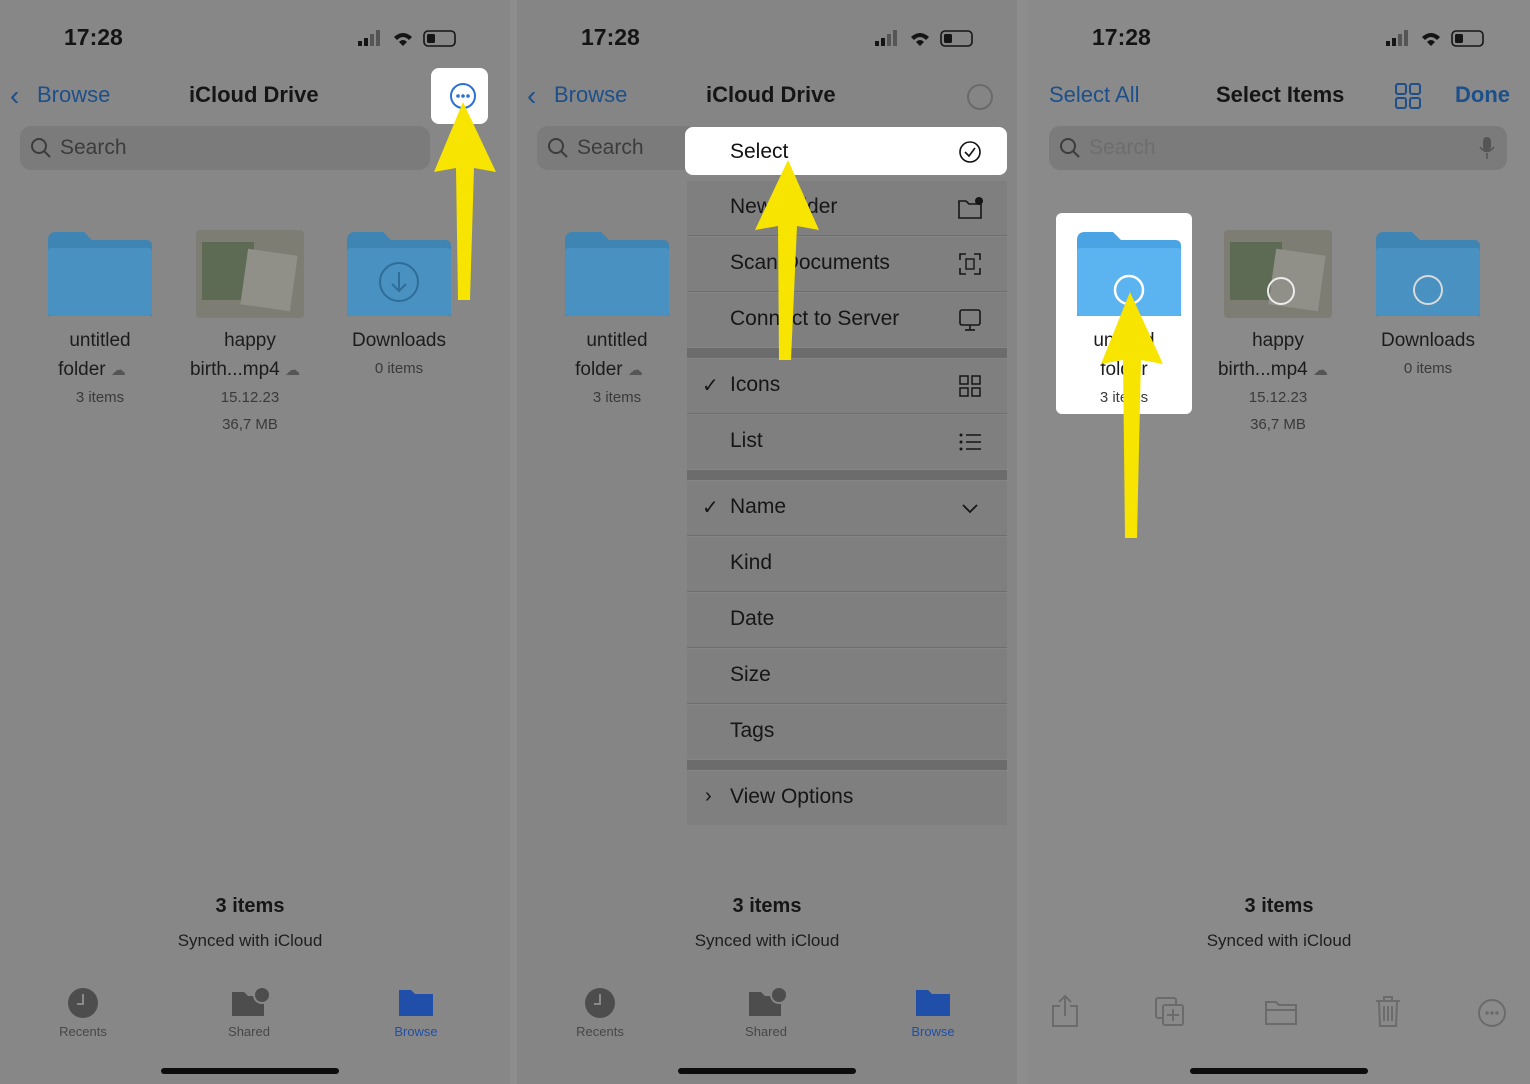 This screenshot has width=1530, height=1084. I want to click on menu-item-kind: Kind, so click(847, 564).